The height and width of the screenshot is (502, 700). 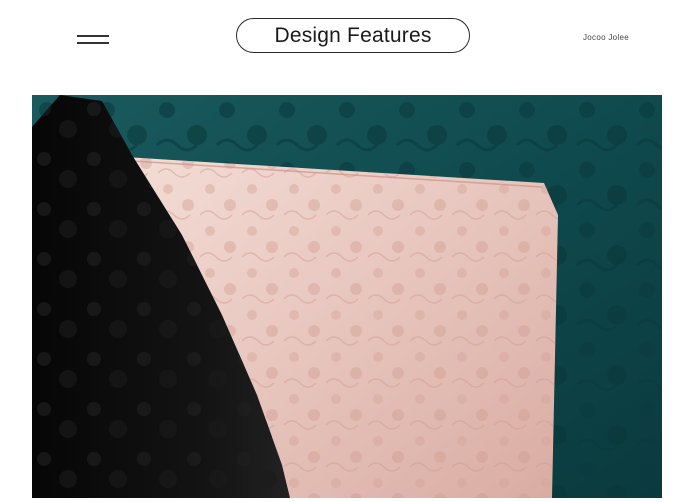 What do you see at coordinates (606, 37) in the screenshot?
I see `brand-logo: Jocoo Jolee` at bounding box center [606, 37].